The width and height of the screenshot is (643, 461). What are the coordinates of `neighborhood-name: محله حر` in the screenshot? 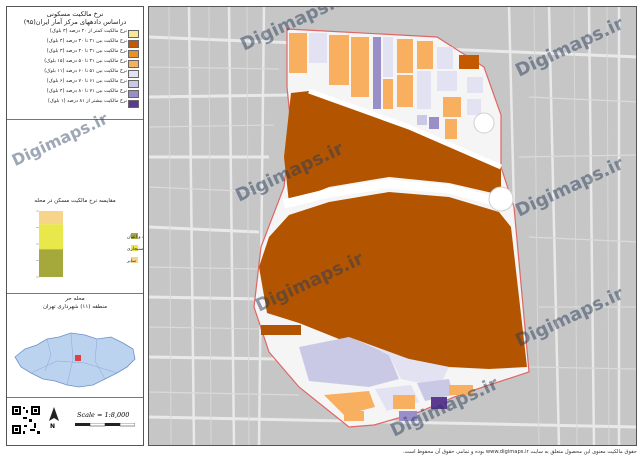 It's located at (75, 299).